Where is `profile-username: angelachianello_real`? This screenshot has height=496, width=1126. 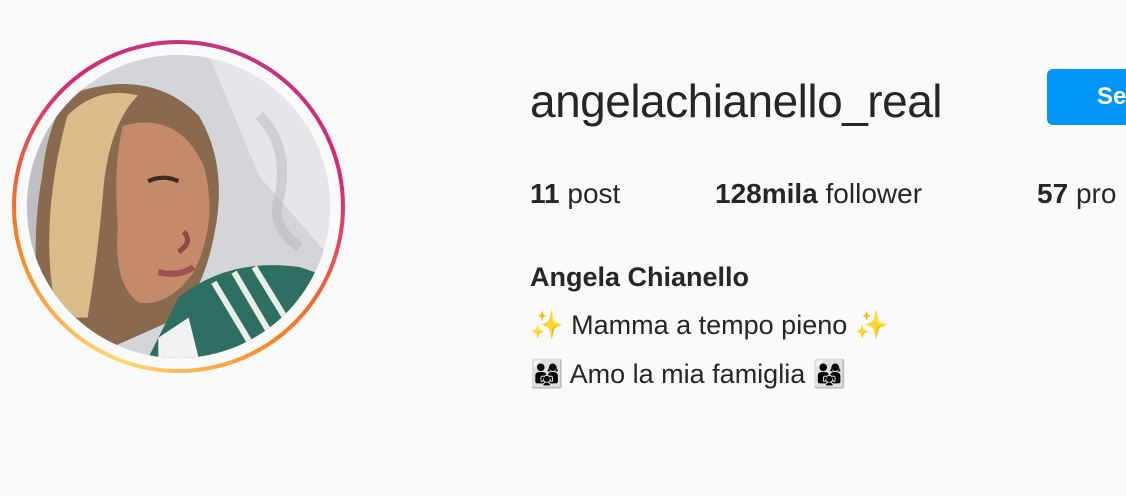 profile-username: angelachianello_real is located at coordinates (736, 101).